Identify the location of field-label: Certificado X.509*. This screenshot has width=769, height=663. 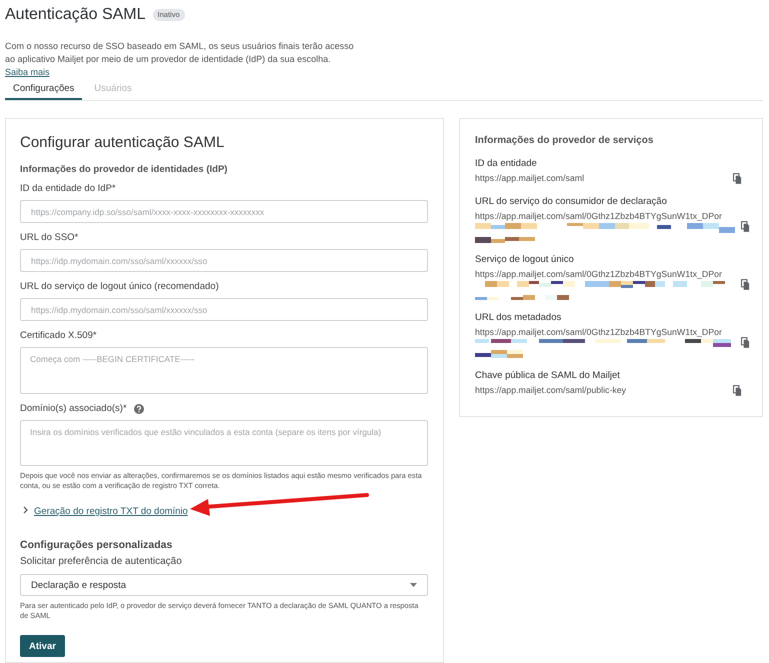
(58, 336).